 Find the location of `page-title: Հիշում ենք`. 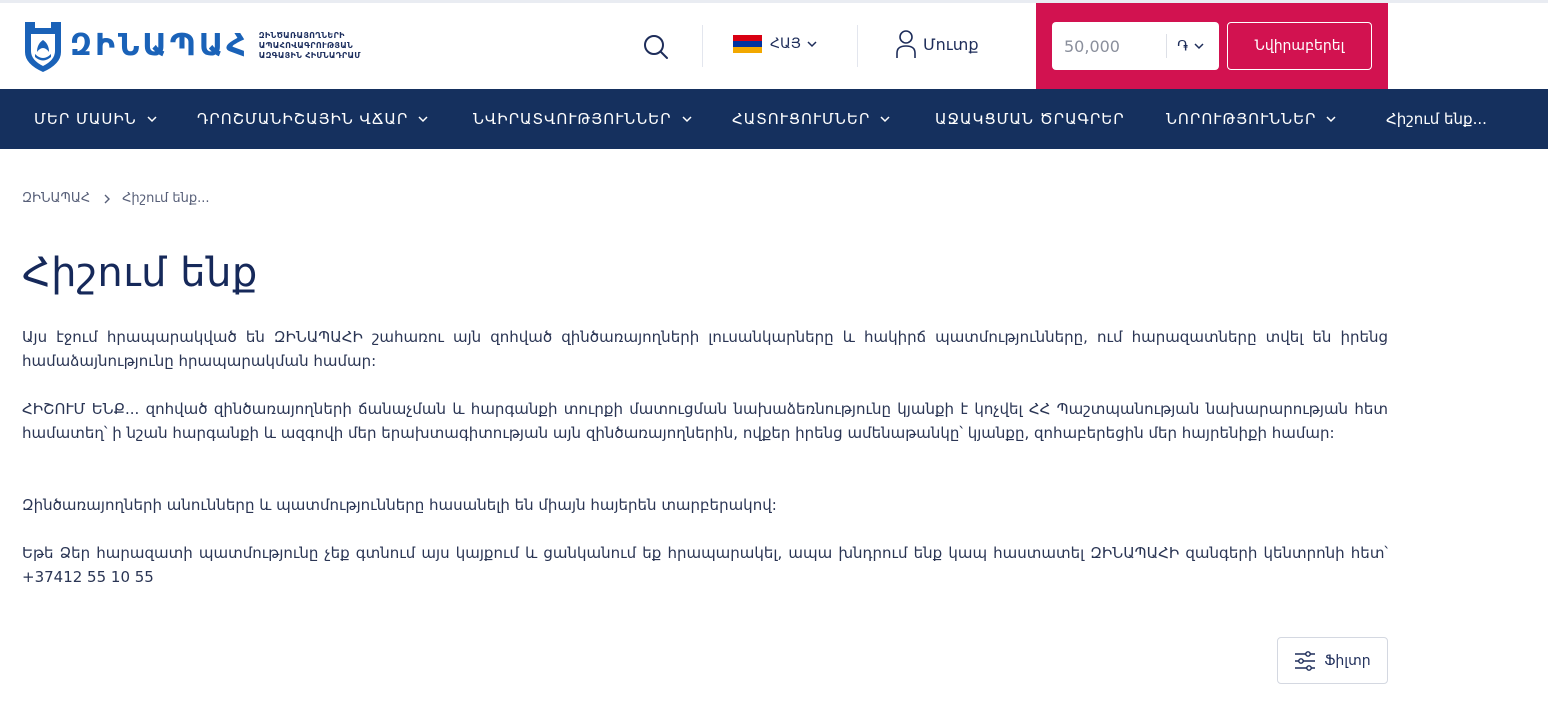

page-title: Հիշում ենք is located at coordinates (140, 273).